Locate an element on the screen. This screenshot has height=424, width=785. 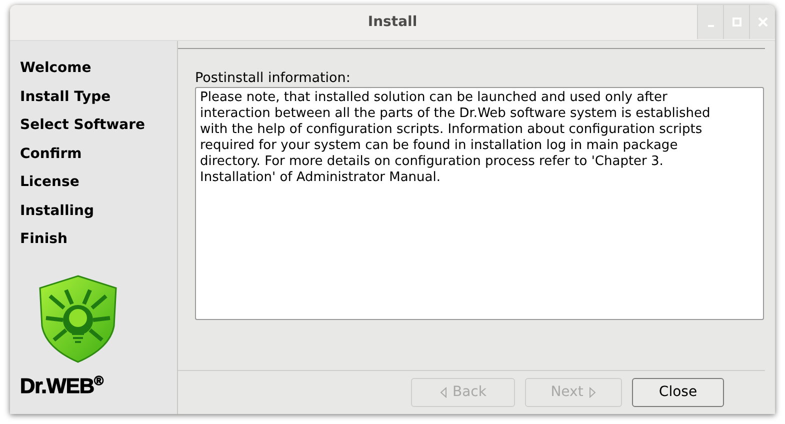
left-arrow-icon is located at coordinates (443, 392).